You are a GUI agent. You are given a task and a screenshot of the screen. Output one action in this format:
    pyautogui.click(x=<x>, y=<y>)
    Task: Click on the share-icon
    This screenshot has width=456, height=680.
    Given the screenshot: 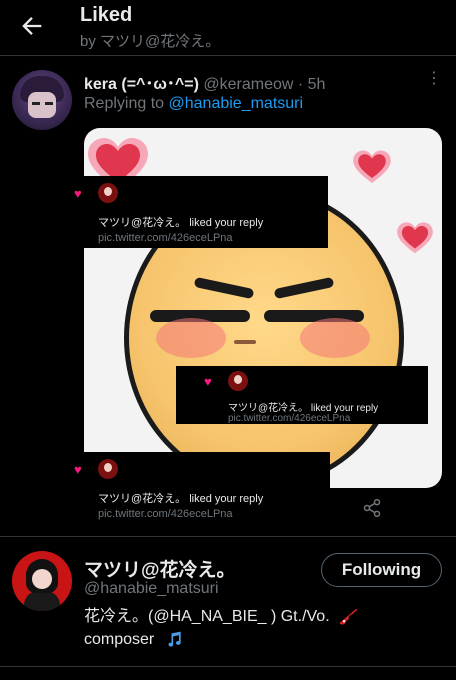 What is the action you would take?
    pyautogui.click(x=372, y=508)
    